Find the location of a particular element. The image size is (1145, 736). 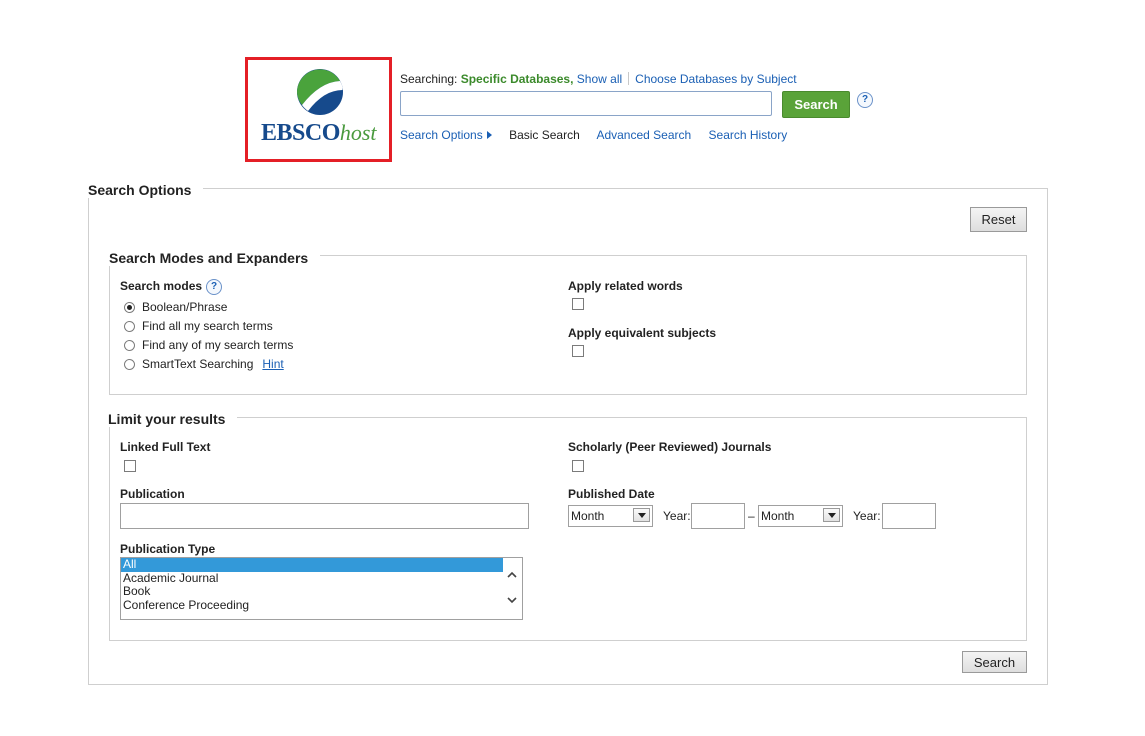

apply-related-words-label: Apply related words is located at coordinates (625, 286).